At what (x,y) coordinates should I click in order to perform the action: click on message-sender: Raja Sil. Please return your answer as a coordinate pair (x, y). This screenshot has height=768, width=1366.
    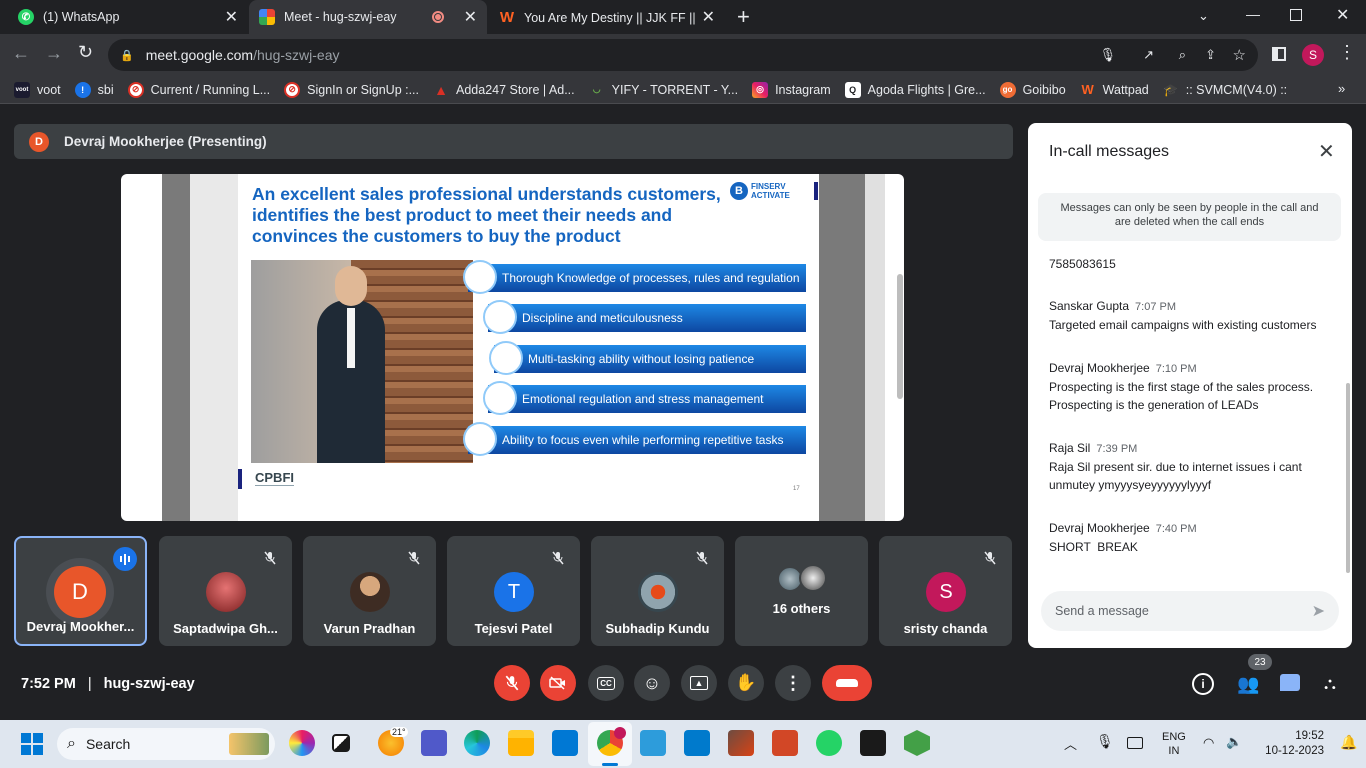
    Looking at the image, I should click on (1070, 448).